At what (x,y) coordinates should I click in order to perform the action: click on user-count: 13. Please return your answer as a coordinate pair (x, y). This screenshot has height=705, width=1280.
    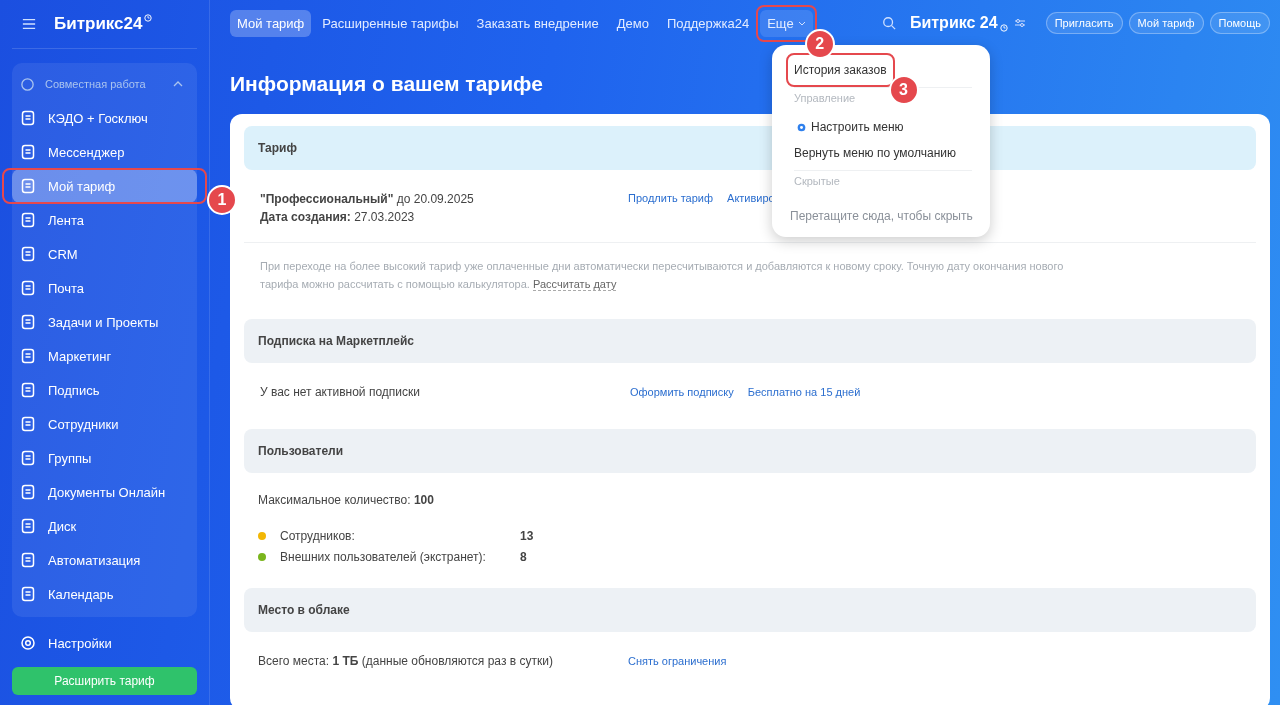
    Looking at the image, I should click on (527, 536).